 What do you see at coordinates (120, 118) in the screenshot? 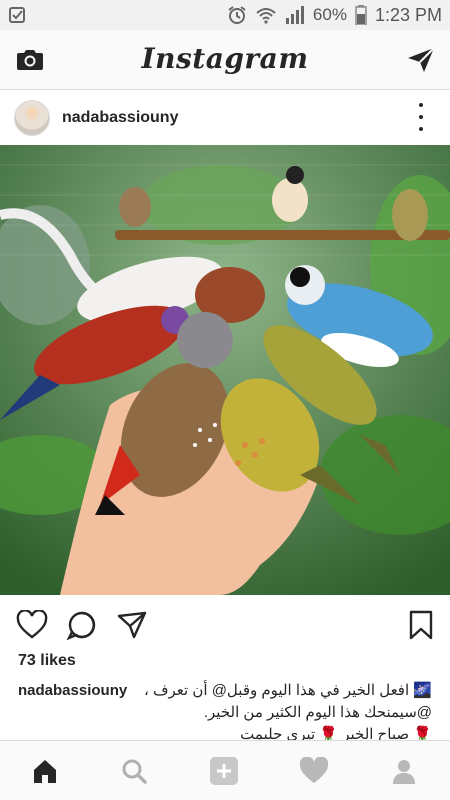
I see `post-username: nadabassiouny` at bounding box center [120, 118].